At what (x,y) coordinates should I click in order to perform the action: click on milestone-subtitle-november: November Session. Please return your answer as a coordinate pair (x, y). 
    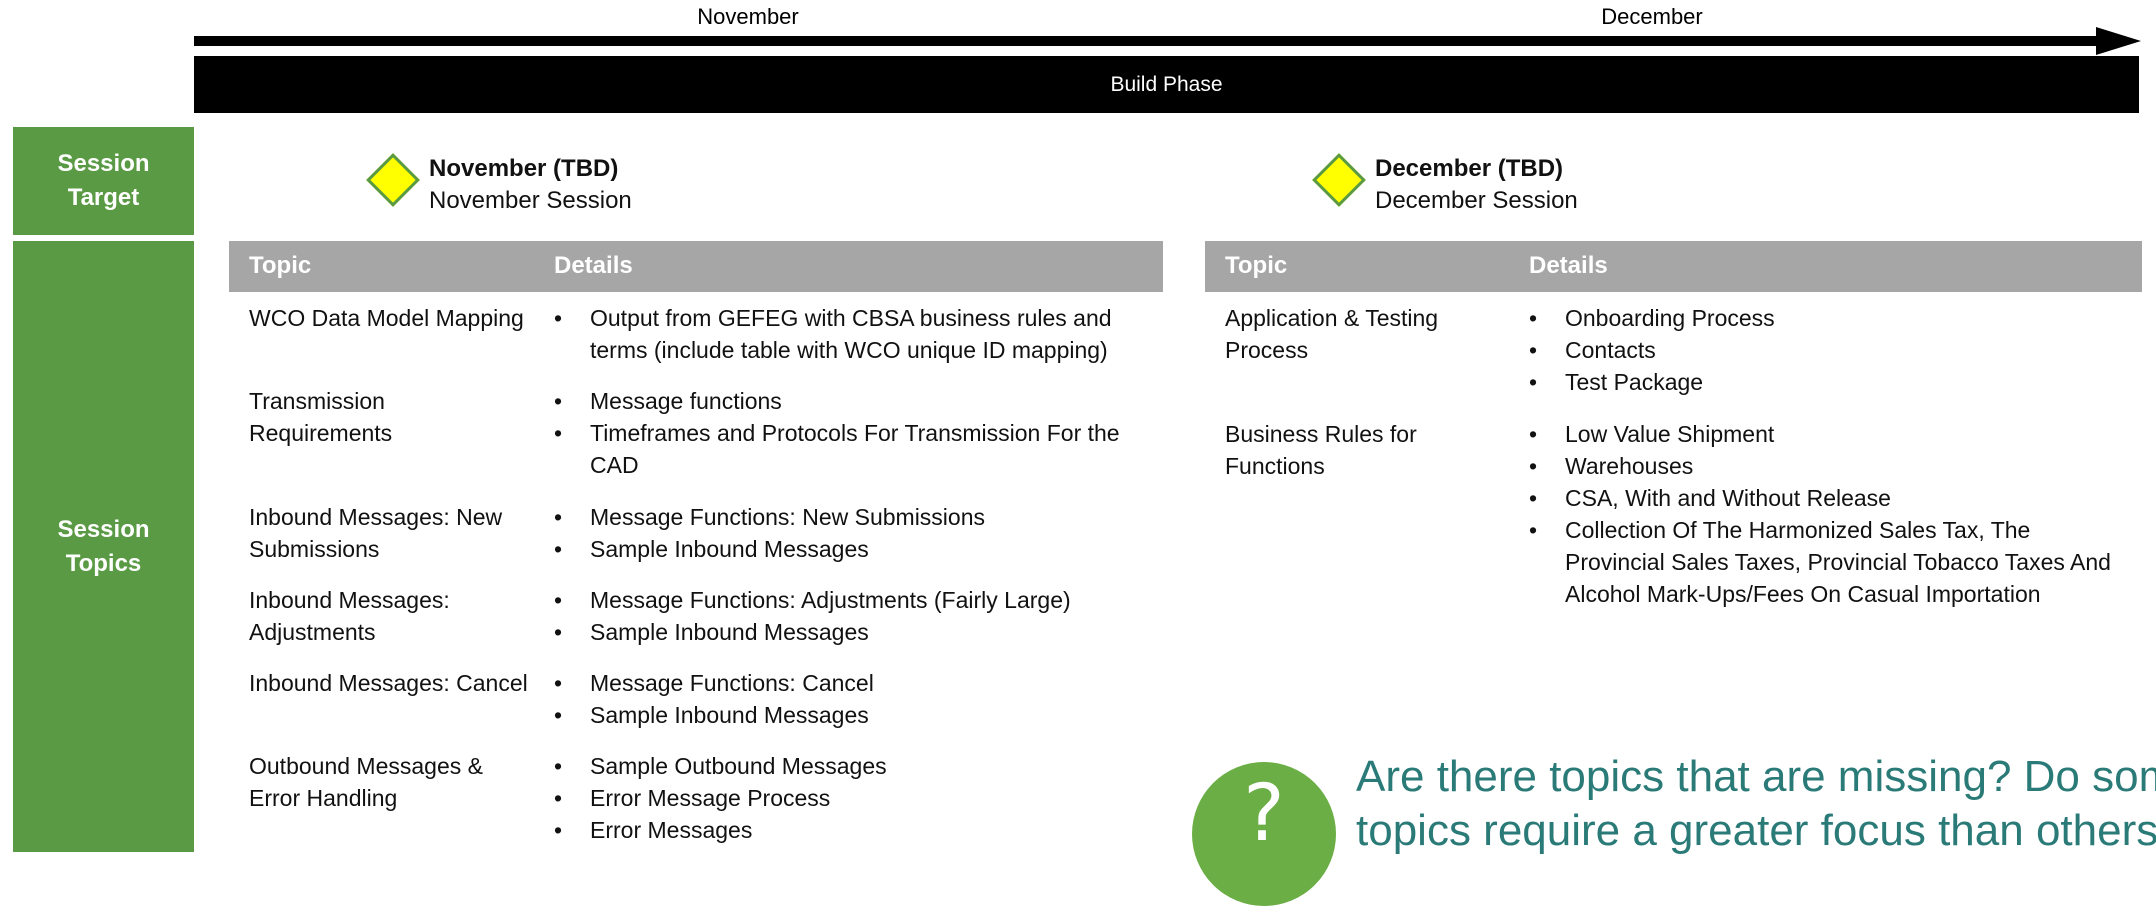
    Looking at the image, I should click on (530, 200).